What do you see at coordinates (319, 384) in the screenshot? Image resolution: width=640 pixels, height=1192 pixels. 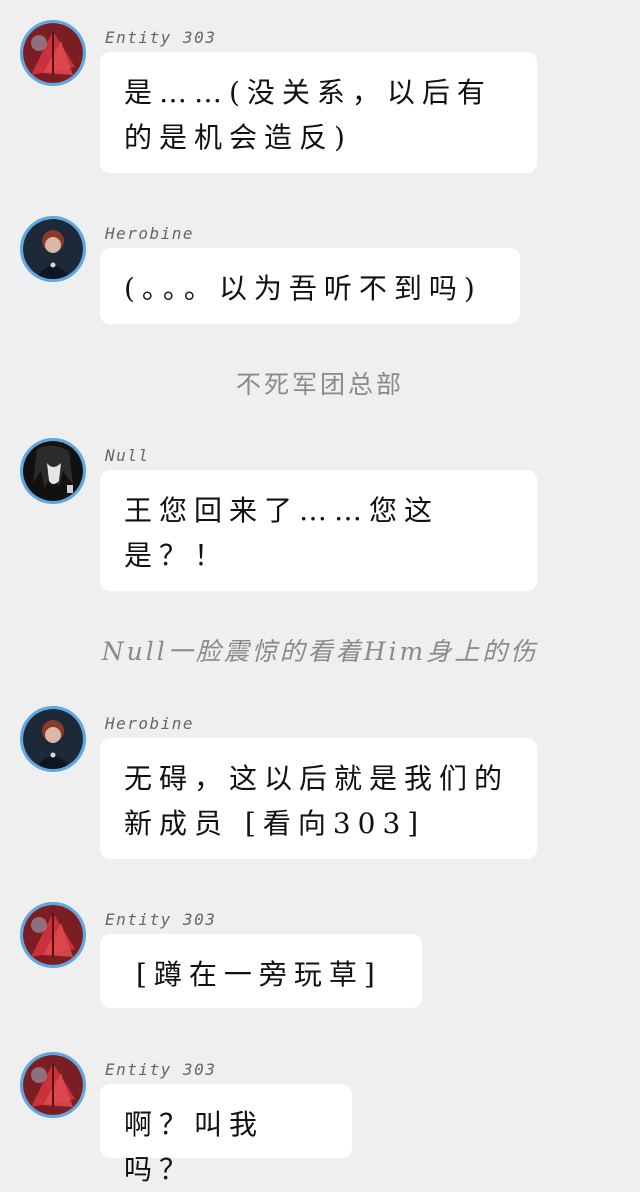 I see `scene-narration: 不死军团总部` at bounding box center [319, 384].